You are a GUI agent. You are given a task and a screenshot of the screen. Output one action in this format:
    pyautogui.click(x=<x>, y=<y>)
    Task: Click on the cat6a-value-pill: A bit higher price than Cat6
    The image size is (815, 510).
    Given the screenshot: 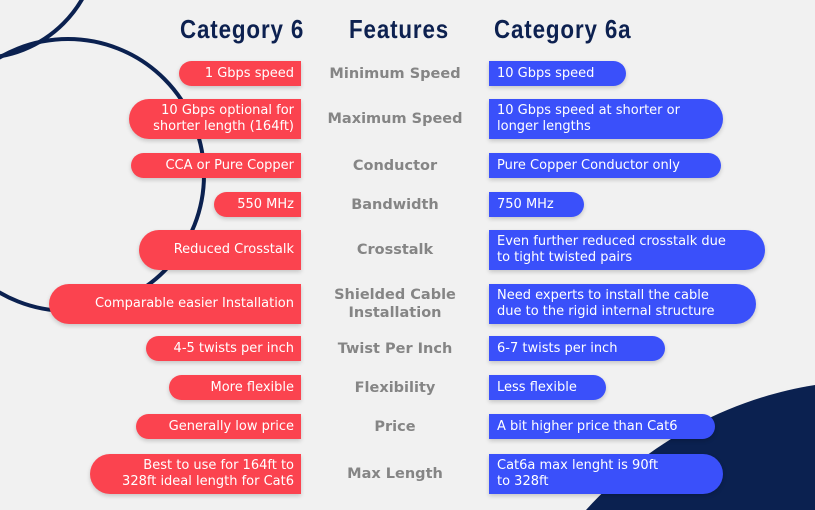 What is the action you would take?
    pyautogui.click(x=602, y=426)
    